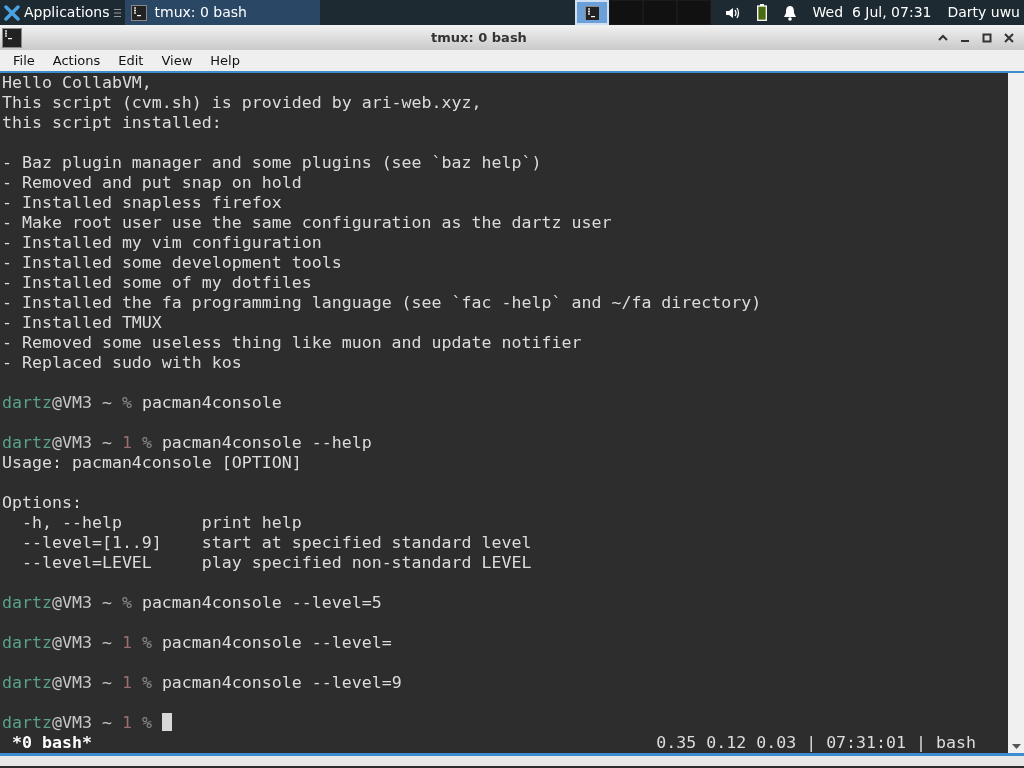 The image size is (1024, 768). I want to click on volume-icon, so click(732, 12).